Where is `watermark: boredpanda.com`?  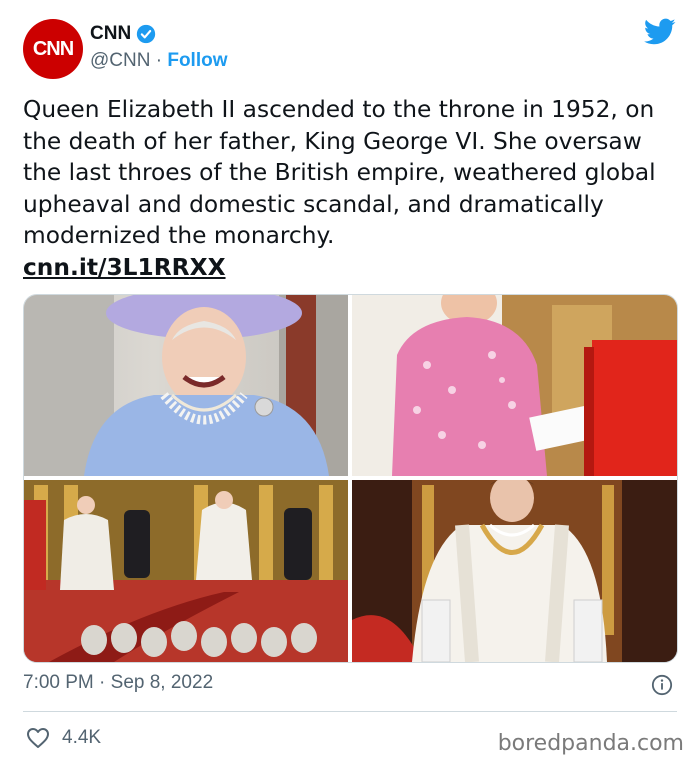 watermark: boredpanda.com is located at coordinates (590, 743).